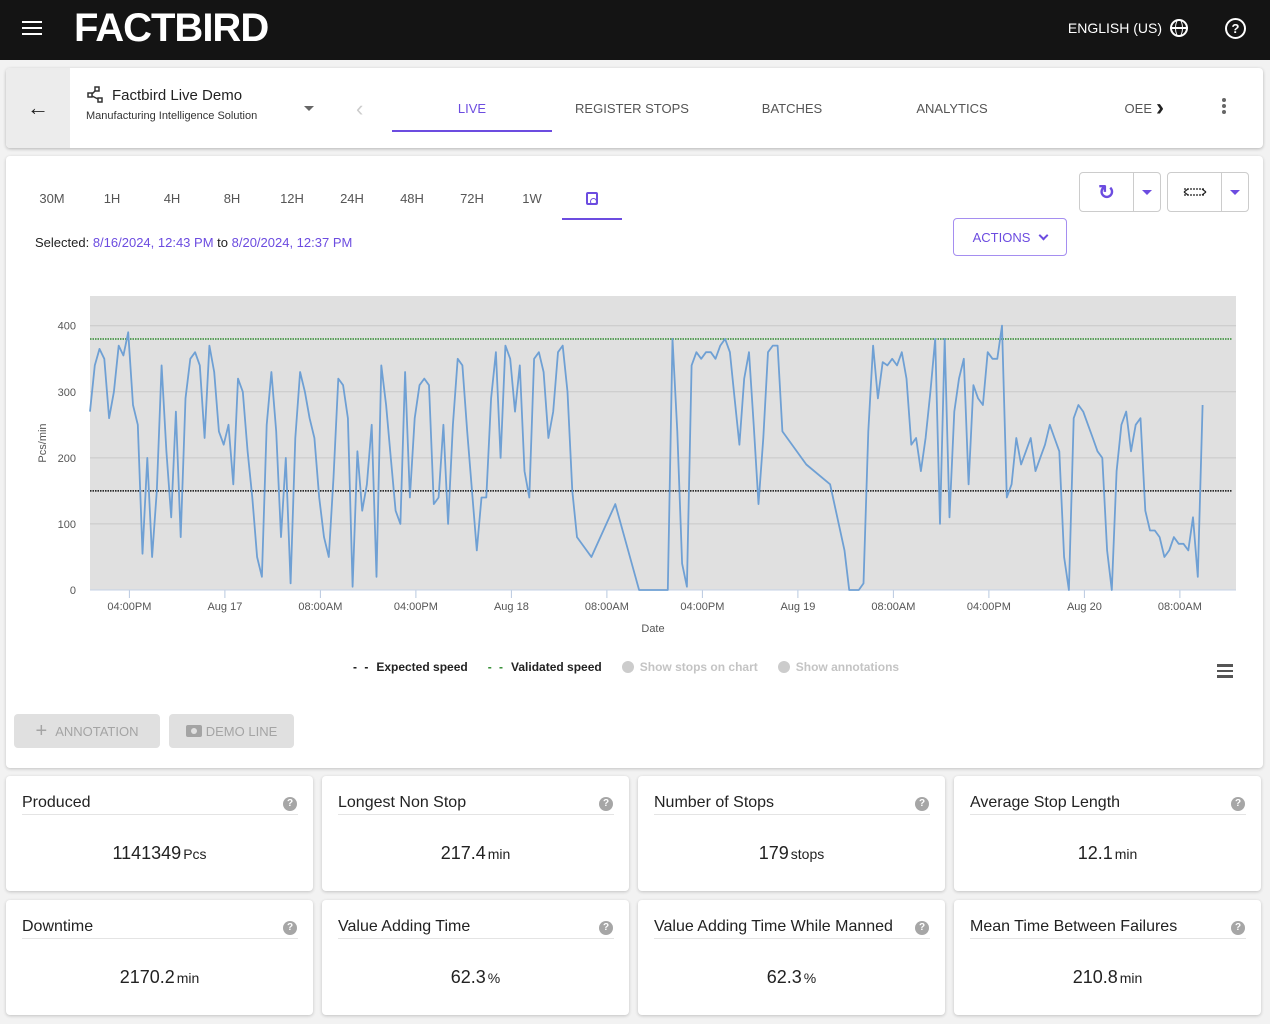  Describe the element at coordinates (472, 108) in the screenshot. I see `tab-live: LIVE` at that location.